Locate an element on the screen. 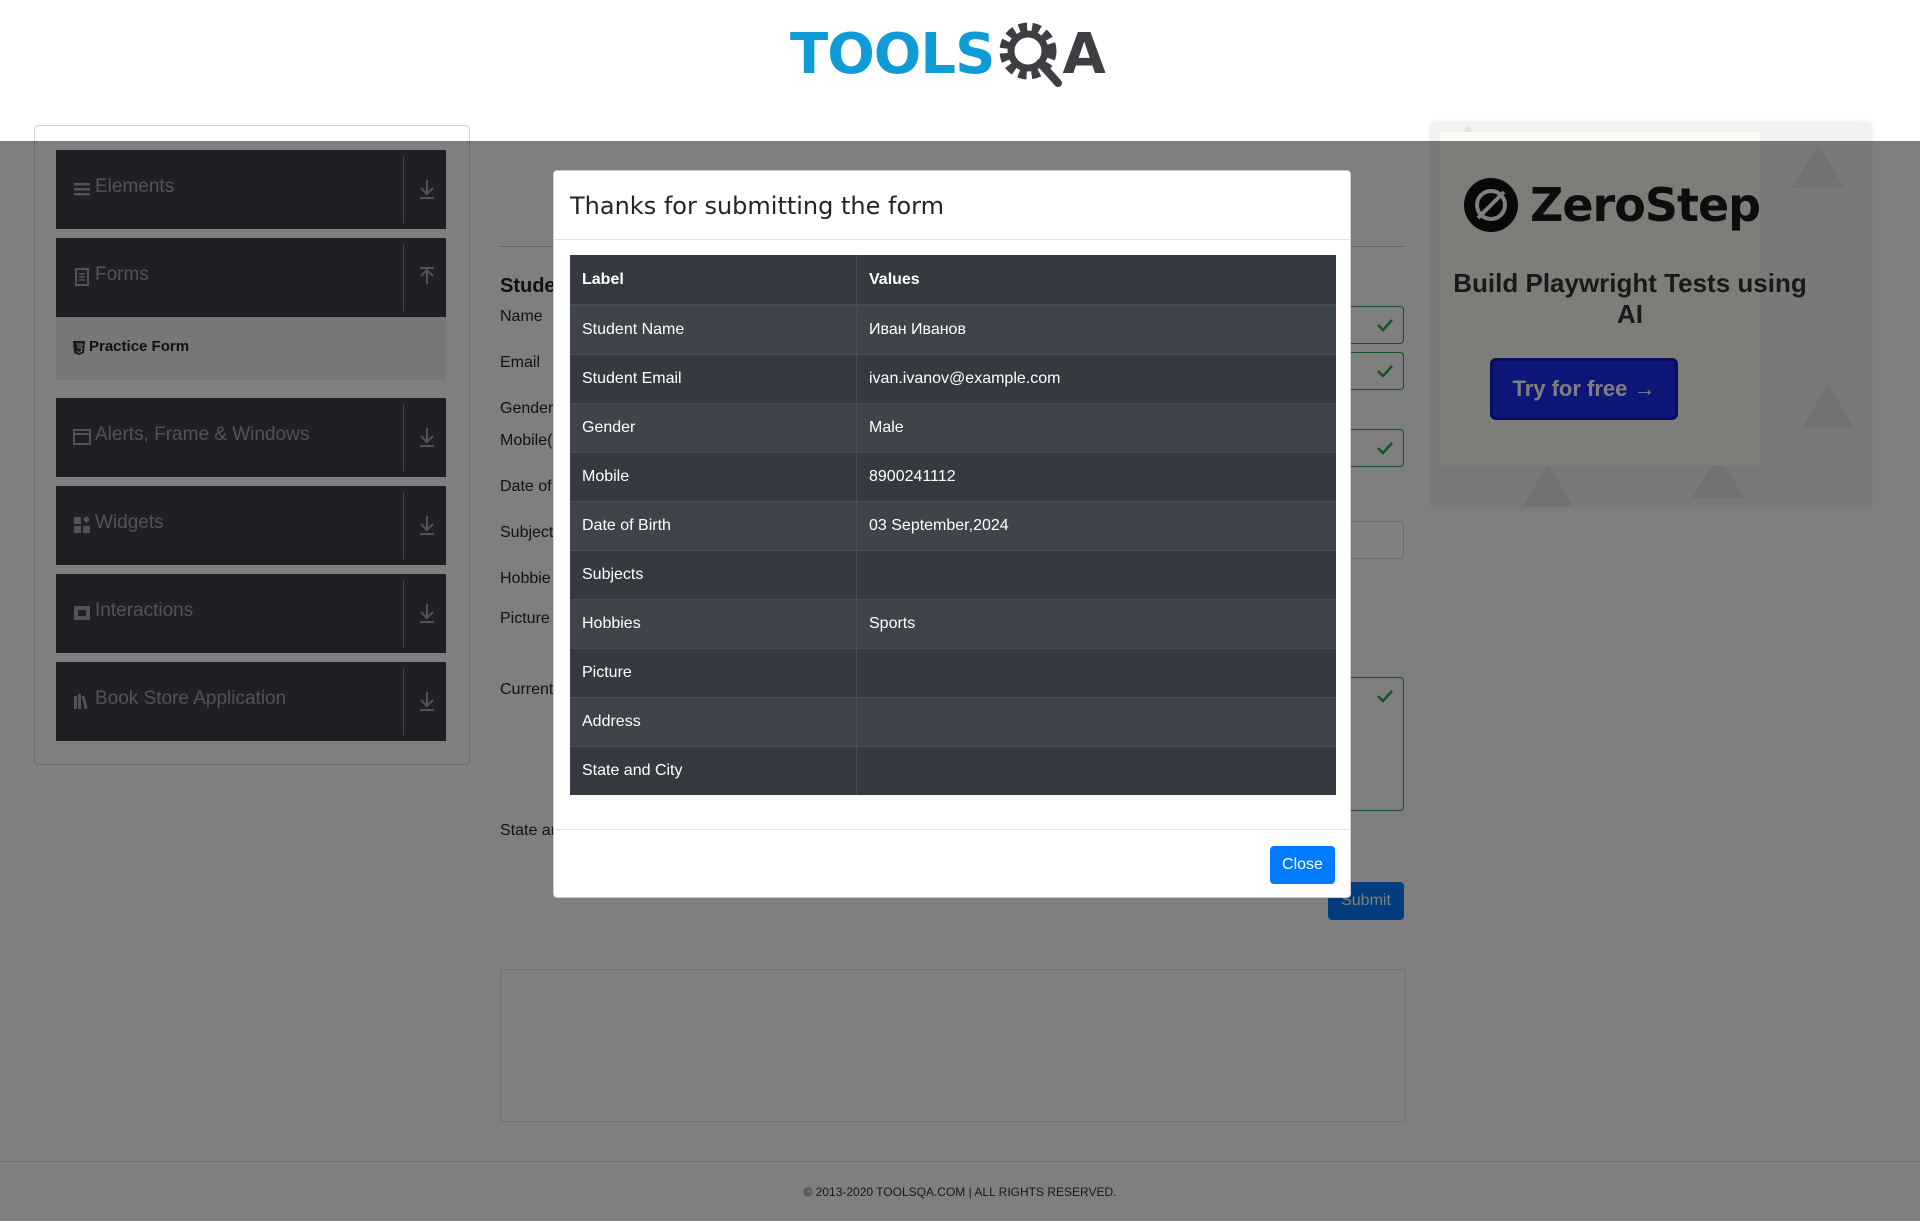  row-label: Picture is located at coordinates (713, 673).